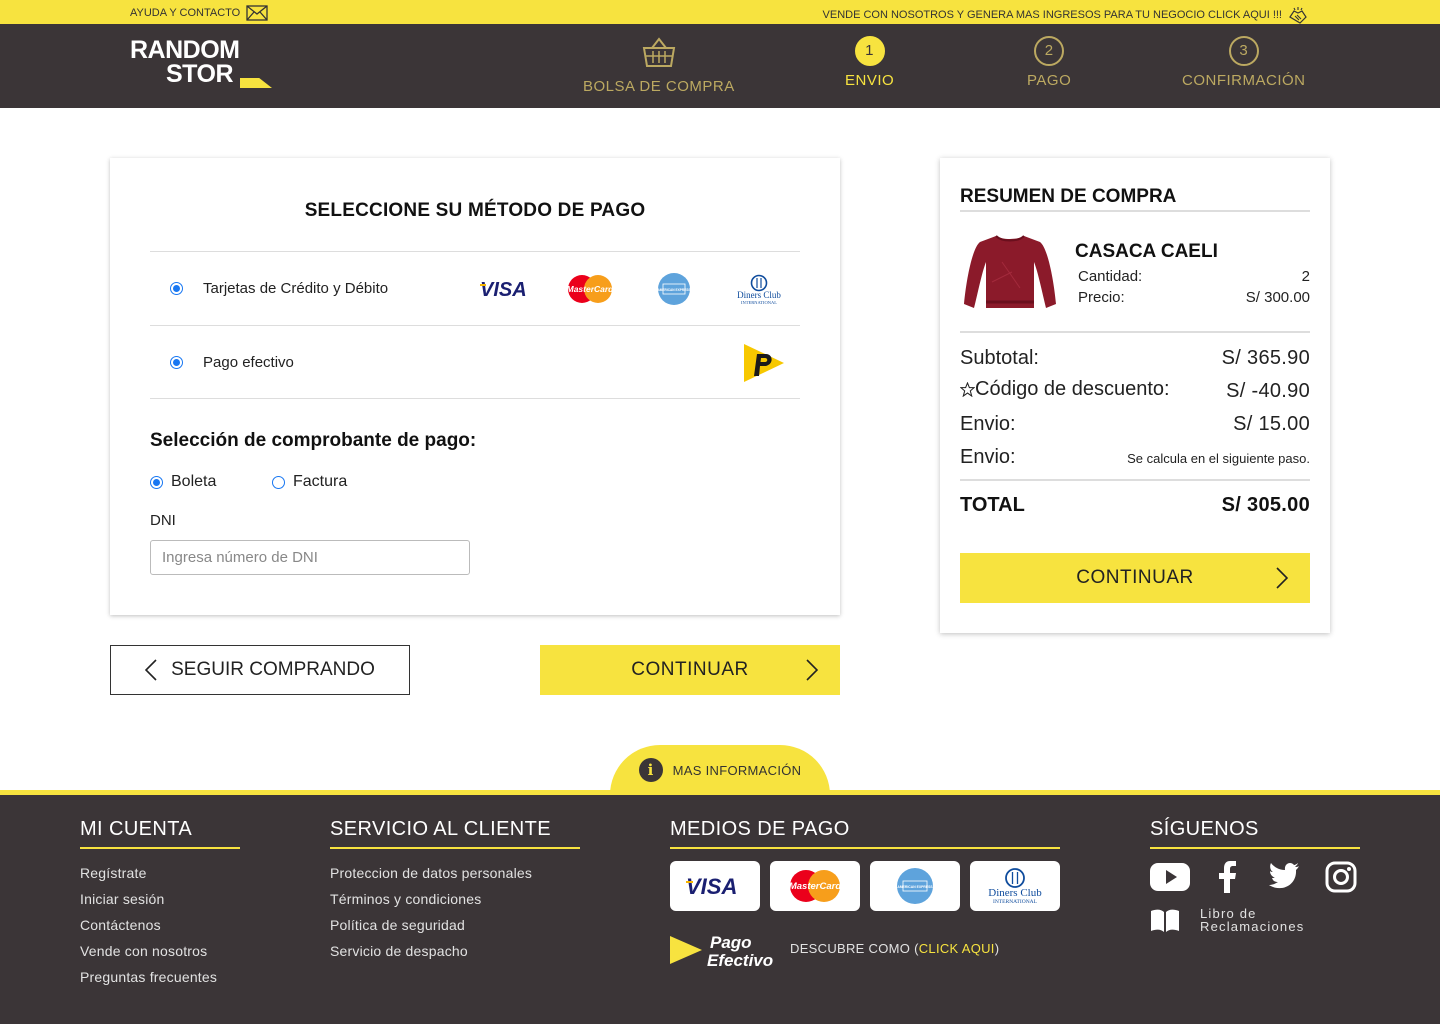 Image resolution: width=1440 pixels, height=1024 pixels. Describe the element at coordinates (759, 295) in the screenshot. I see `diners-logo-text: Diners Club` at that location.